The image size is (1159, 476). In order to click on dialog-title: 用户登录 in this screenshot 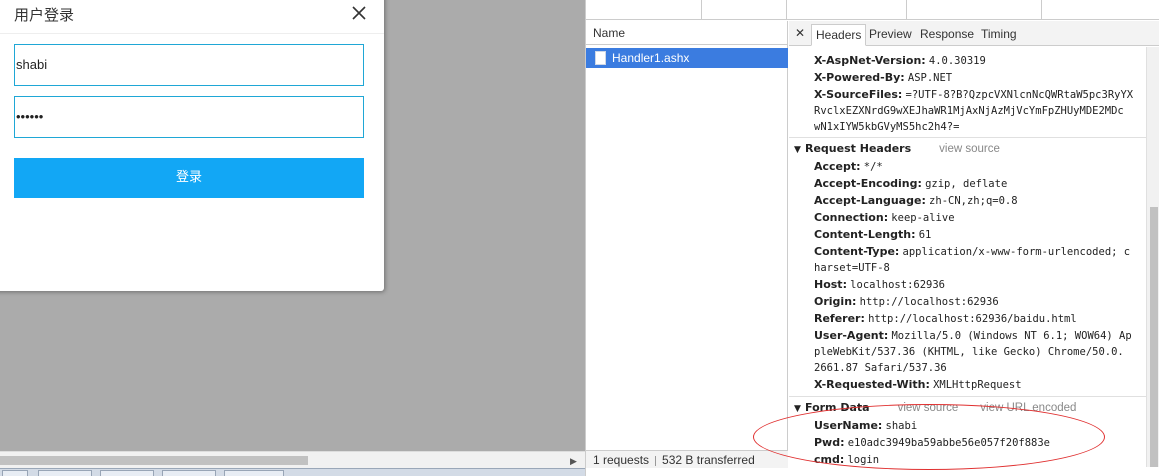, I will do `click(44, 15)`.